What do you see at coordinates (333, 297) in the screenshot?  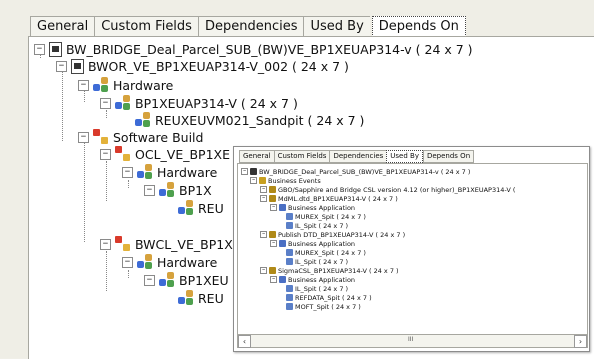 I see `popup-tree-row-label: REFDATA_Spit ( 24 x 7 )` at bounding box center [333, 297].